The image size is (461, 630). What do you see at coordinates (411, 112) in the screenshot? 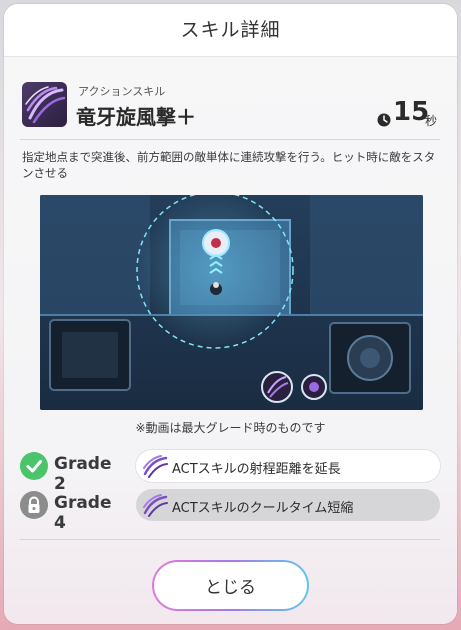
I see `cooldown-value: 15` at bounding box center [411, 112].